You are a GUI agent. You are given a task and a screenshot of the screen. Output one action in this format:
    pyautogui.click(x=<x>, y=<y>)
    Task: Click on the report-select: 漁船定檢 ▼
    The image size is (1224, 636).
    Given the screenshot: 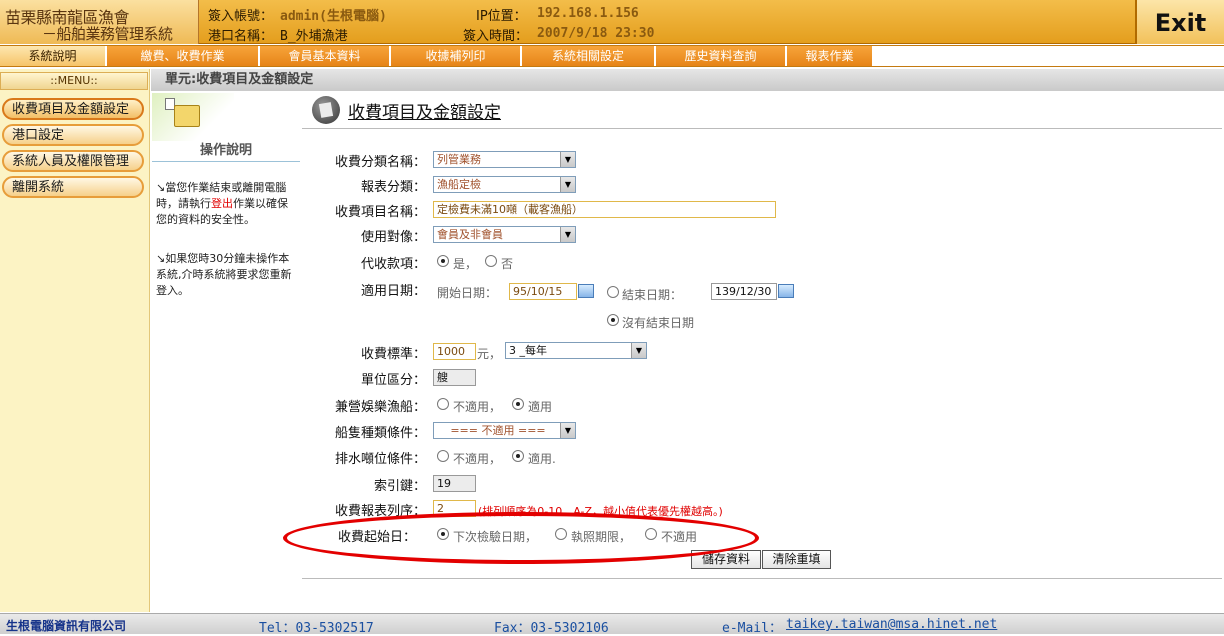 What is the action you would take?
    pyautogui.click(x=504, y=184)
    